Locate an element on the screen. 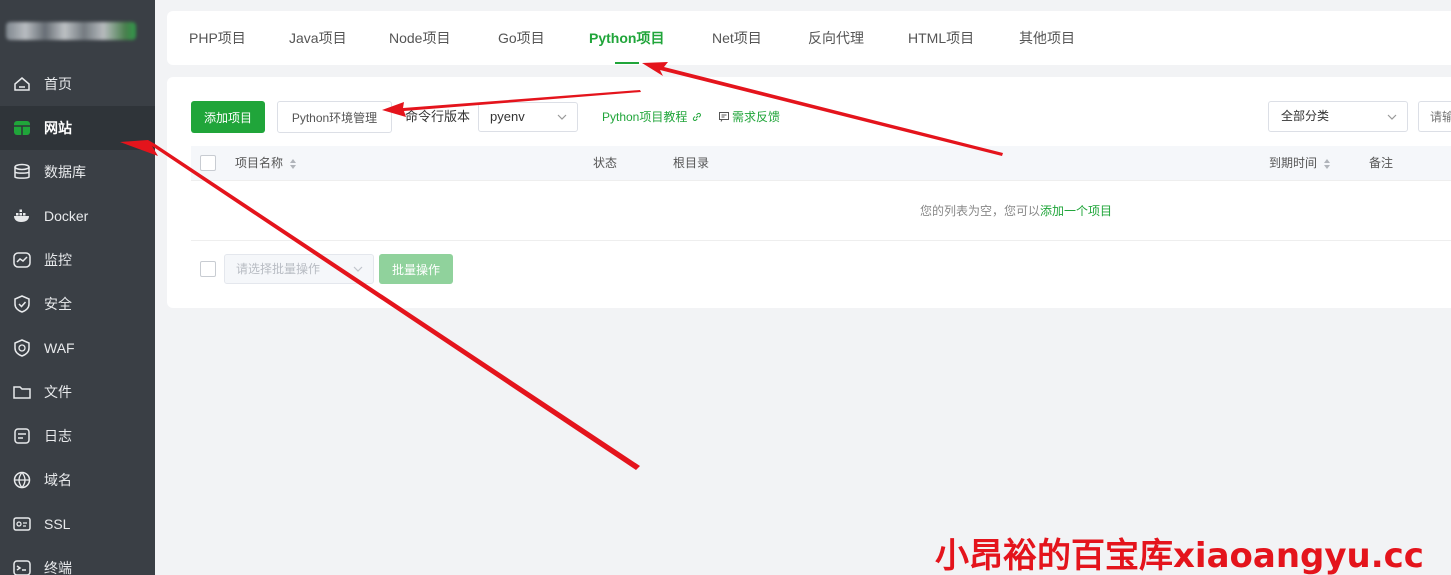  waf-icon is located at coordinates (22, 348).